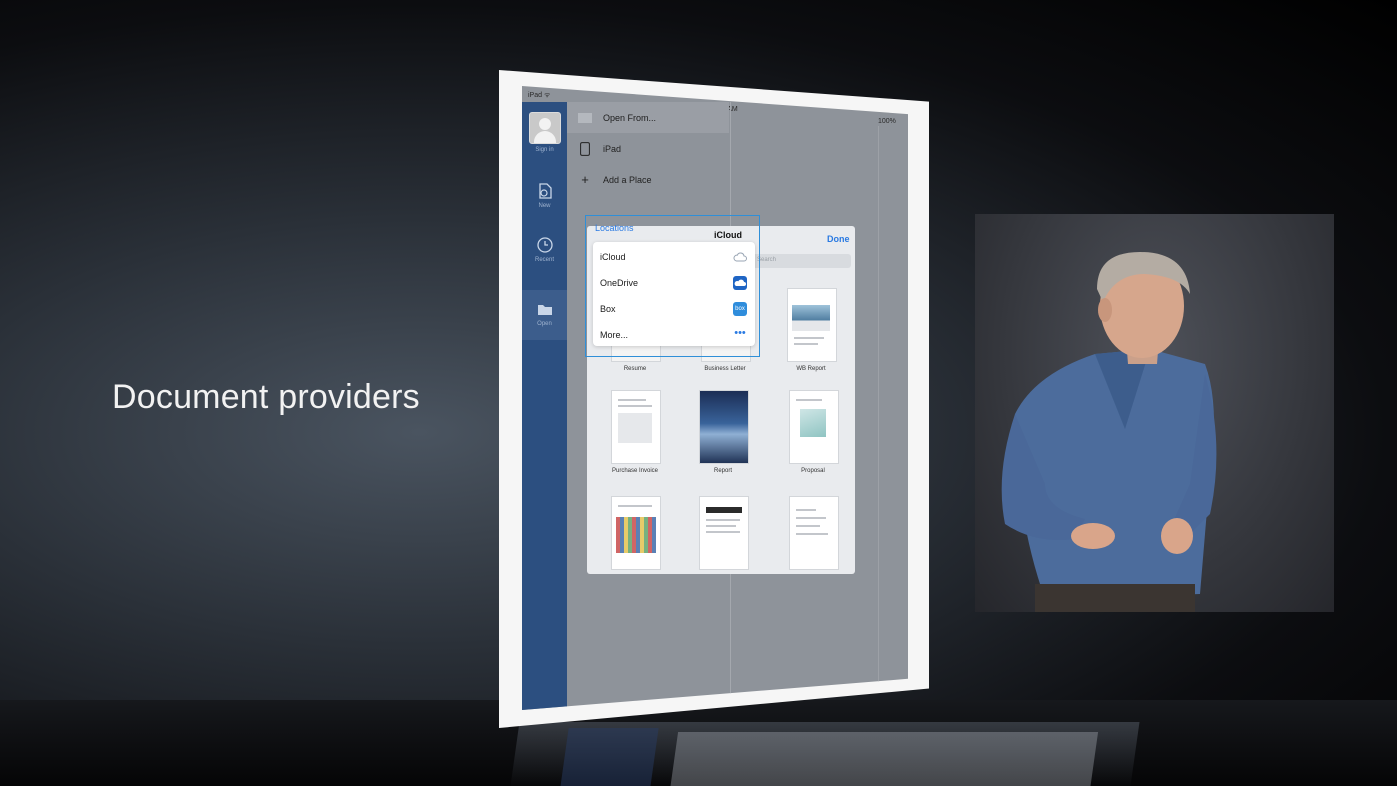  Describe the element at coordinates (724, 510) in the screenshot. I see `header-bar` at that location.